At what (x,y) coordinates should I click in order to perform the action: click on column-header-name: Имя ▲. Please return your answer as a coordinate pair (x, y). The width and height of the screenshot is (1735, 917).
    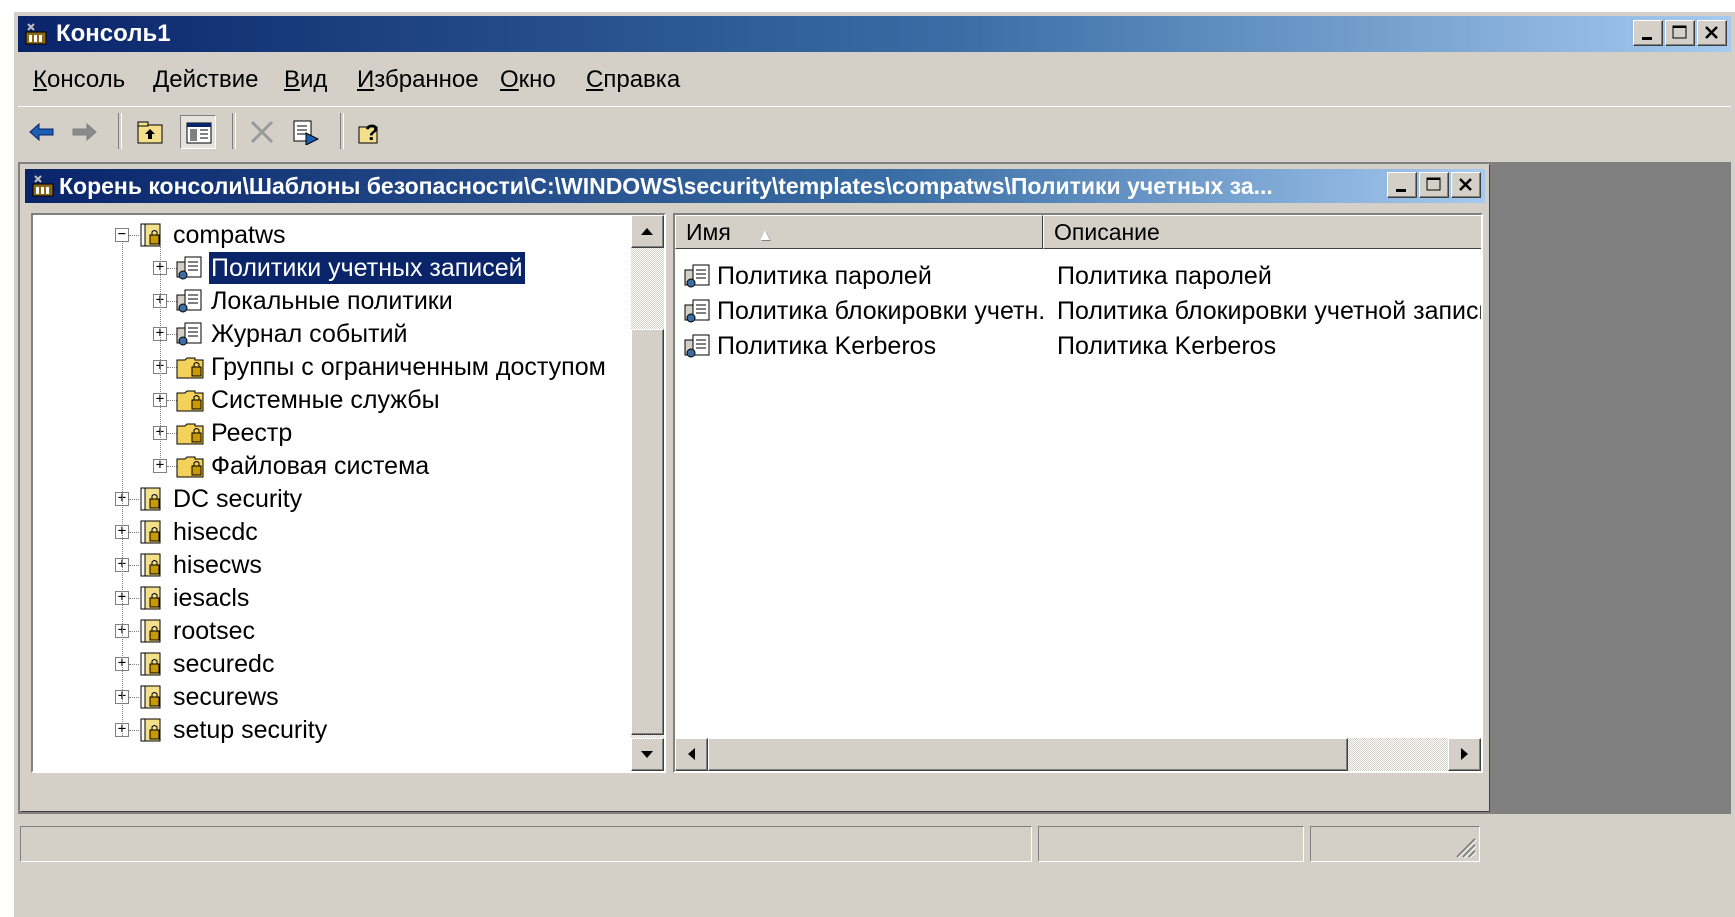
    Looking at the image, I should click on (859, 232).